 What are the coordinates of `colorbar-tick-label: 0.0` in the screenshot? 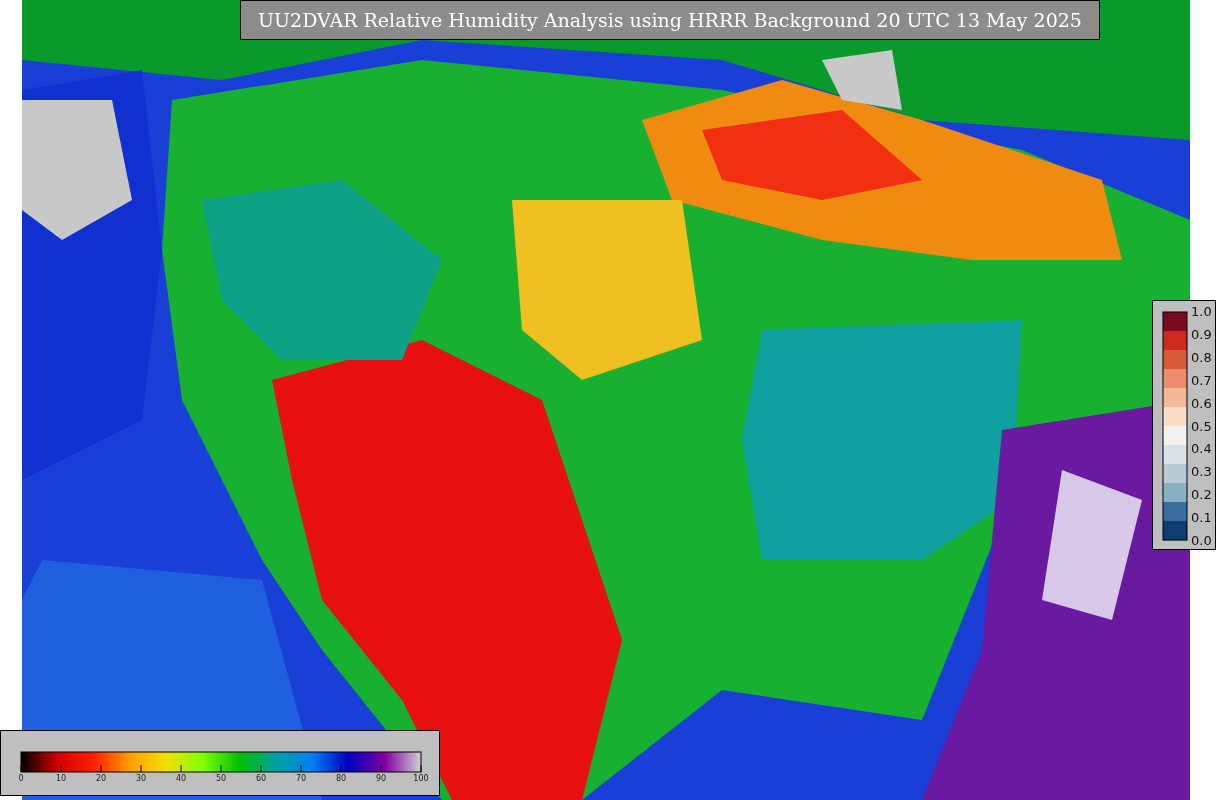 It's located at (1201, 540).